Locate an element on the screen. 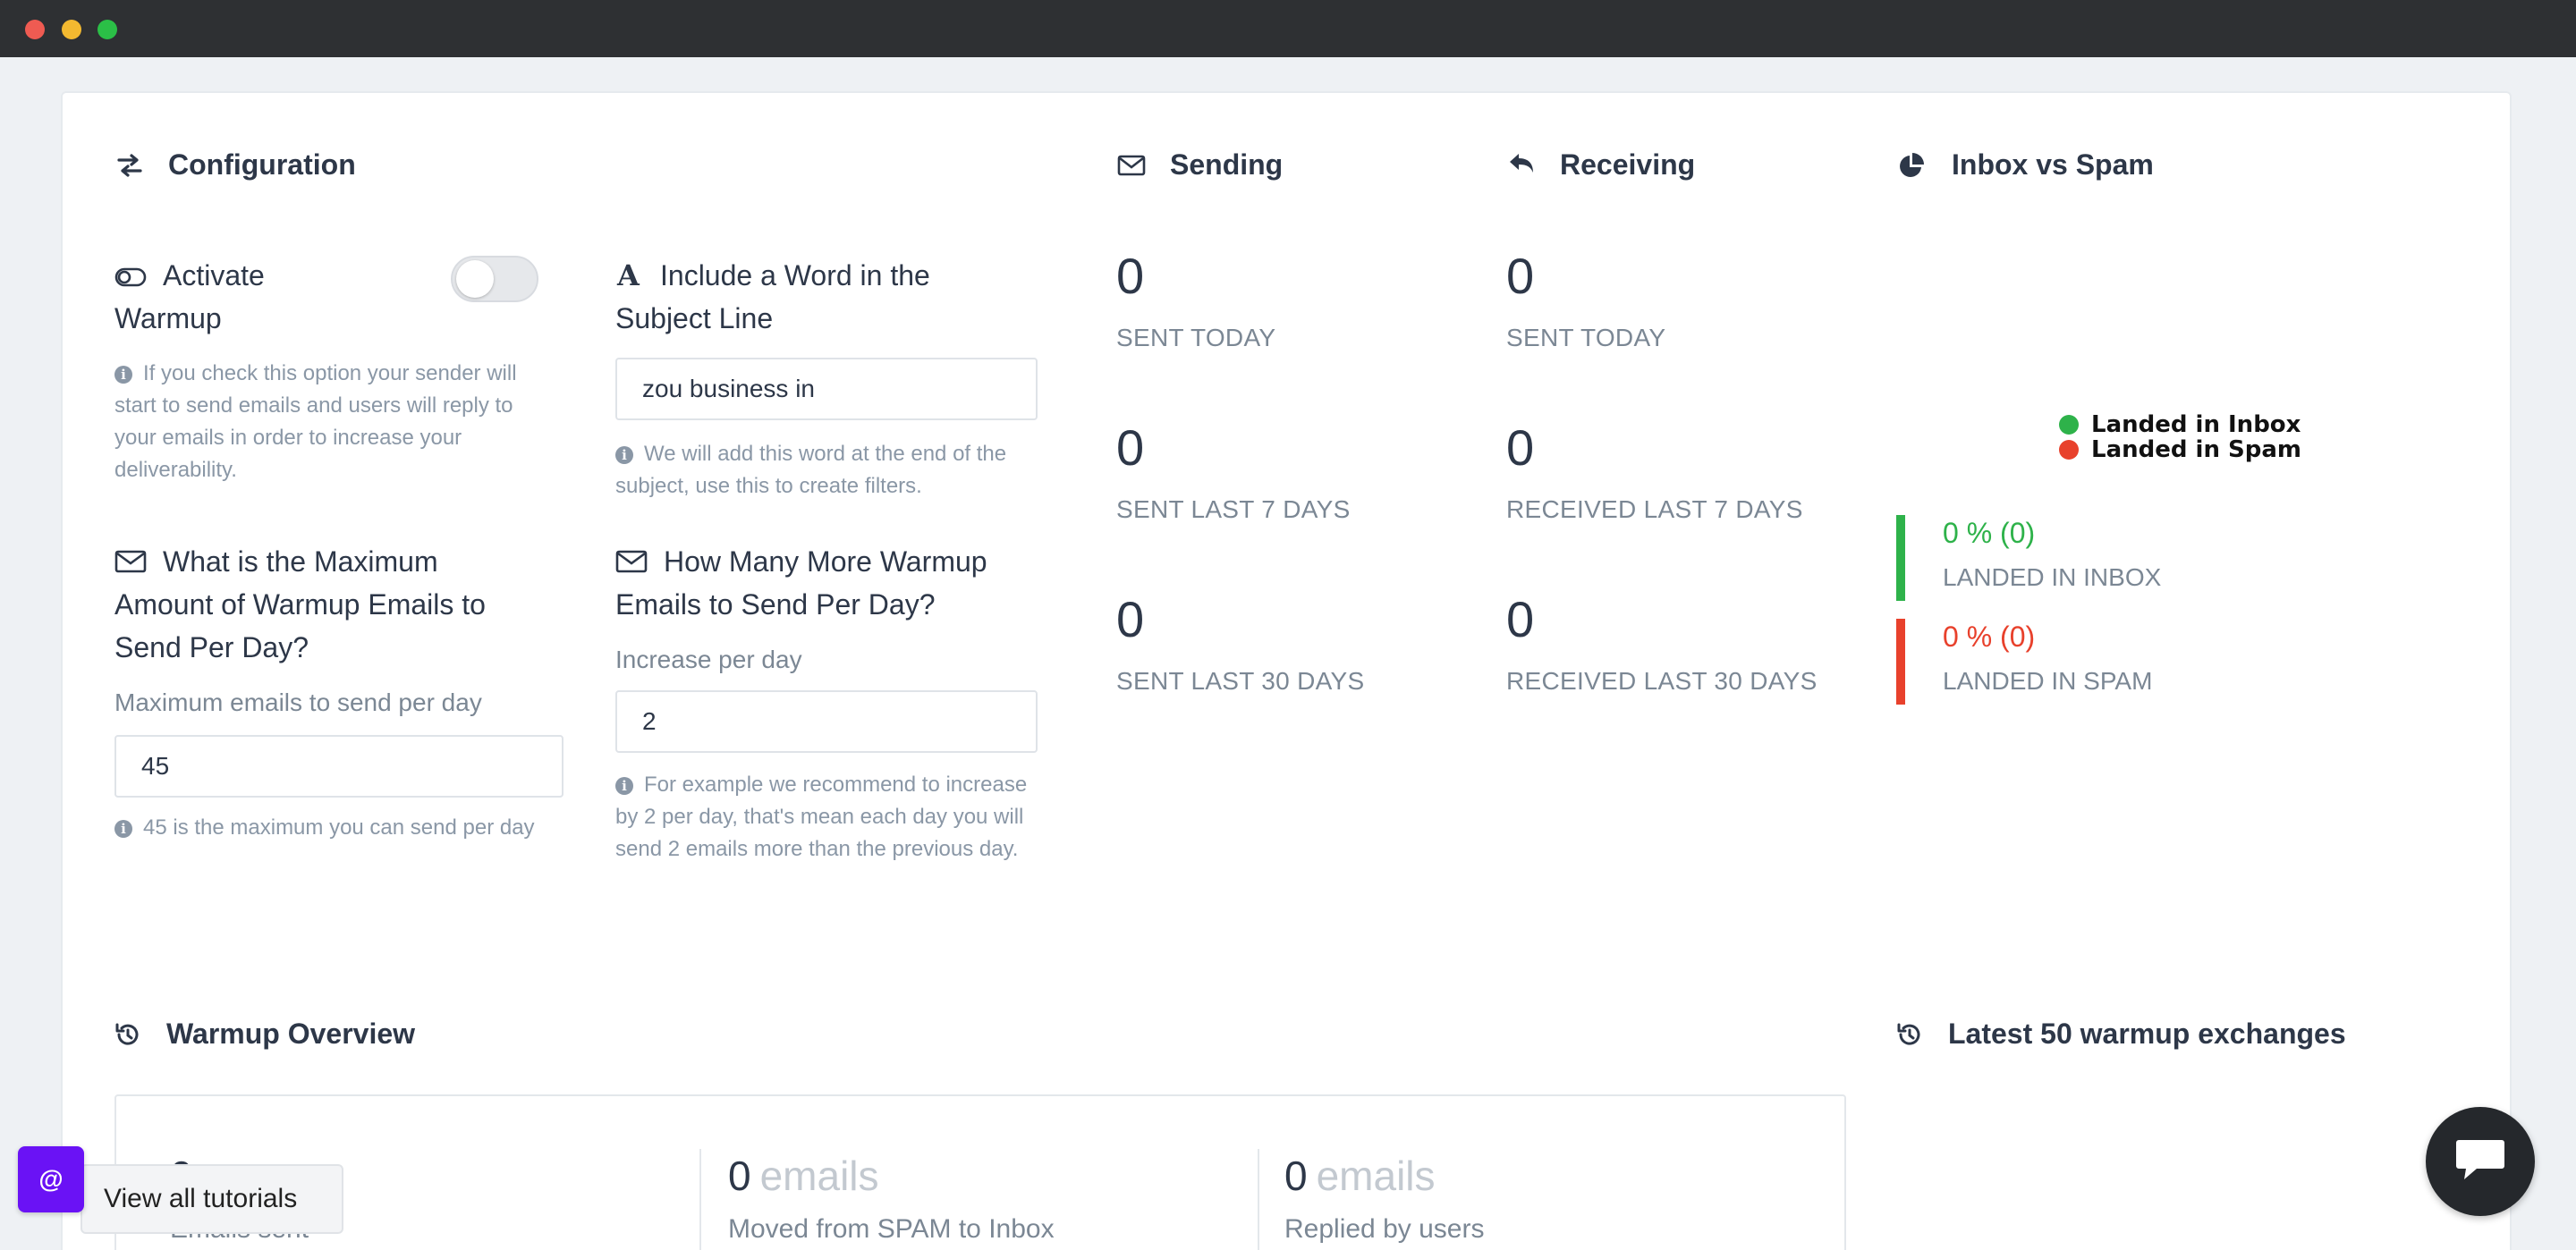 Image resolution: width=2576 pixels, height=1250 pixels. sent-today-label: SENT TODAY is located at coordinates (1196, 338).